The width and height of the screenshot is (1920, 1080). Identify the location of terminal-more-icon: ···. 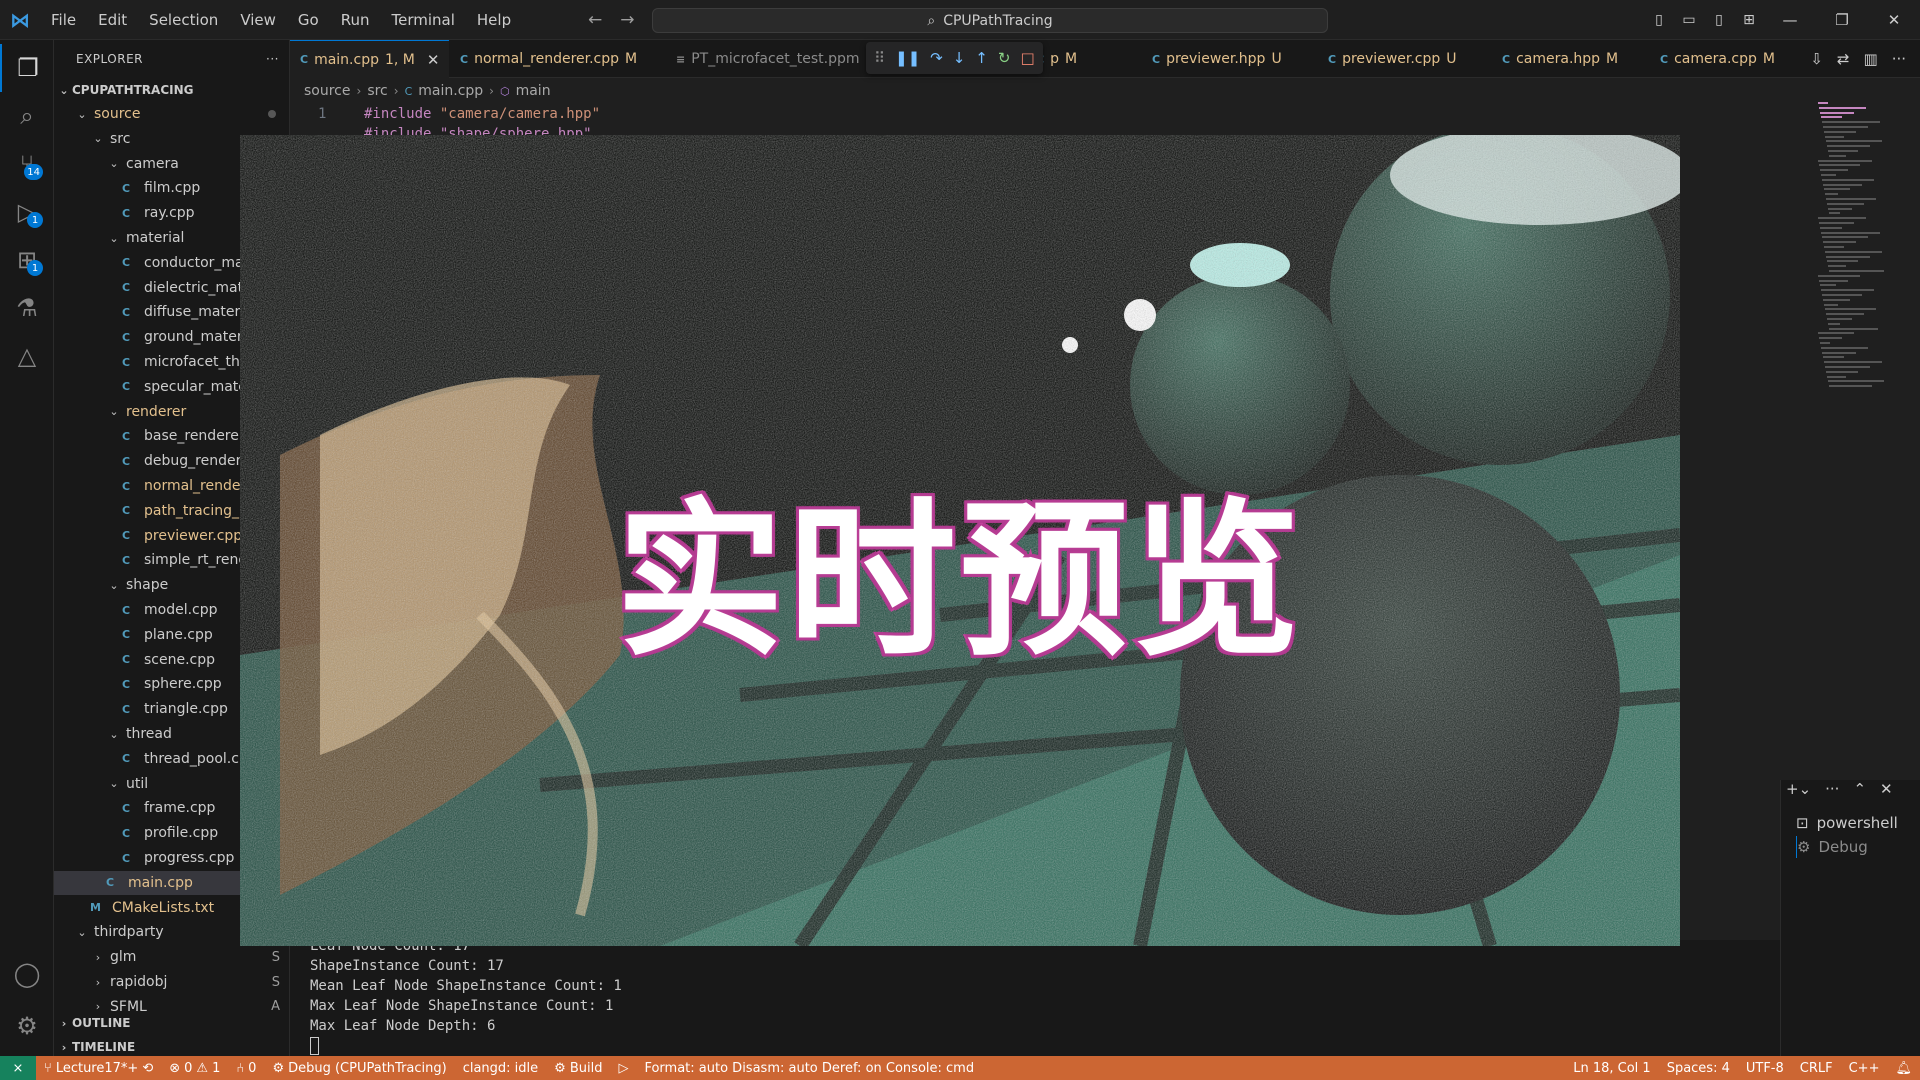
(1832, 789).